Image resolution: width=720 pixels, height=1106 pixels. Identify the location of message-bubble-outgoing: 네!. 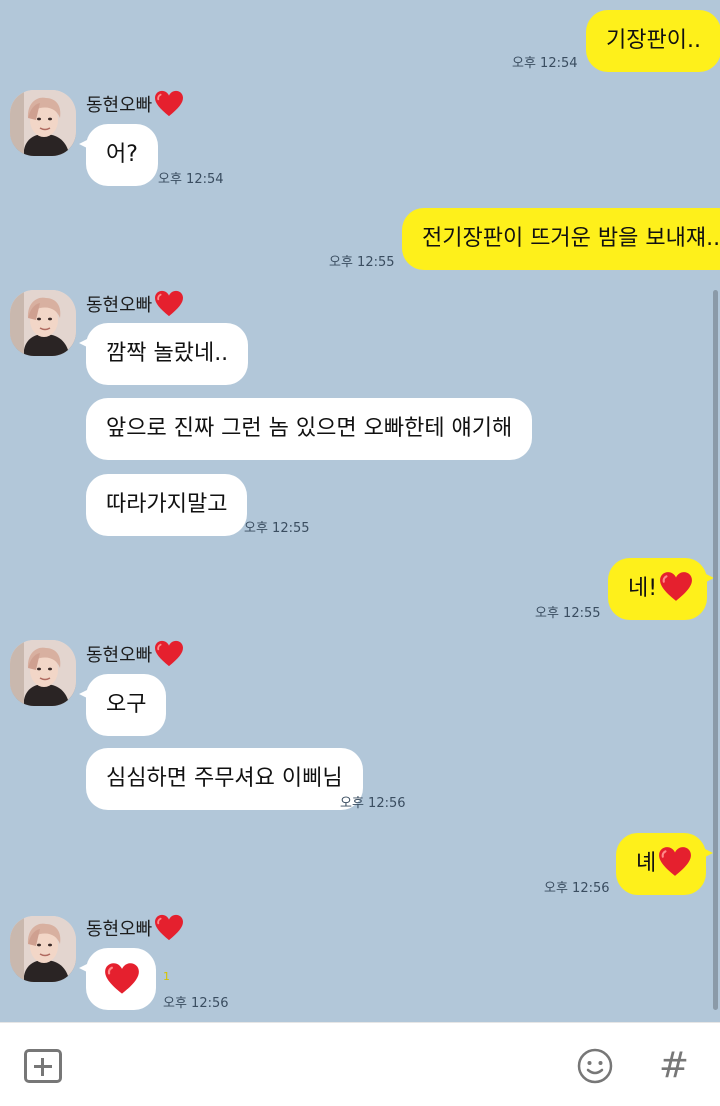
(661, 589).